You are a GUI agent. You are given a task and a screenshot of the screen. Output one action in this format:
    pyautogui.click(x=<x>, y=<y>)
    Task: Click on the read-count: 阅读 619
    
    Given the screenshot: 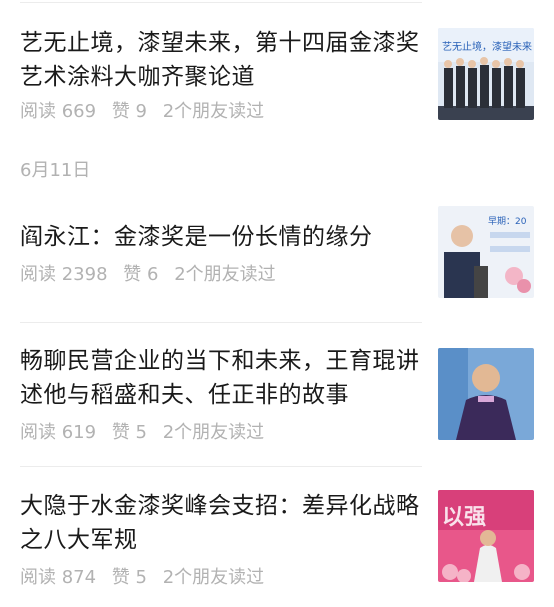 What is the action you would take?
    pyautogui.click(x=58, y=432)
    